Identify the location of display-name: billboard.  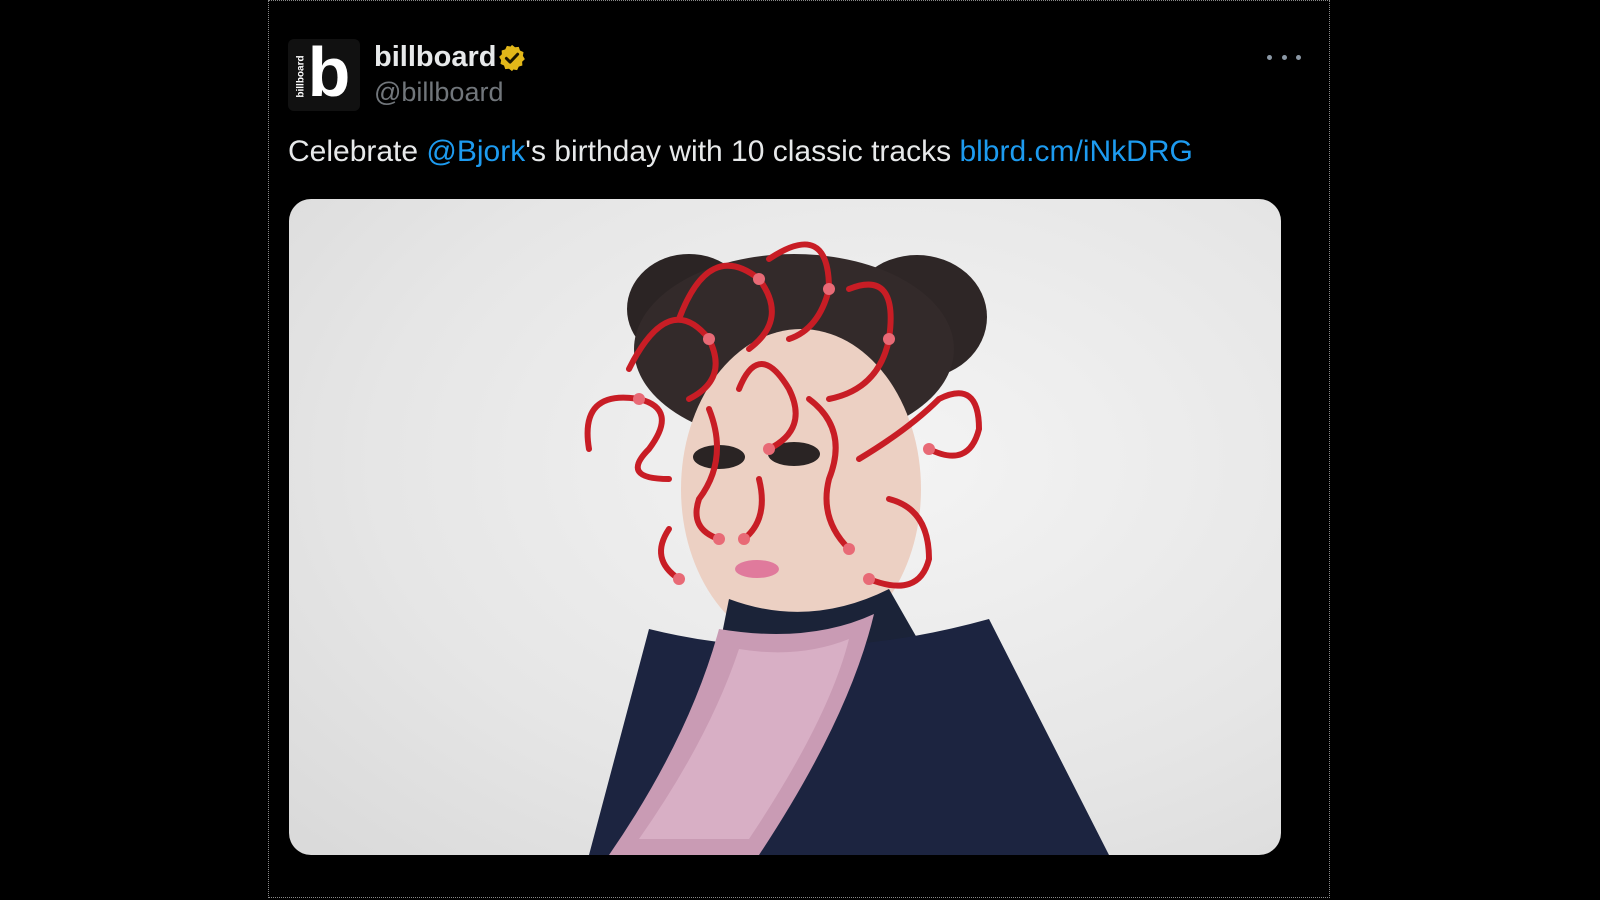
(435, 57).